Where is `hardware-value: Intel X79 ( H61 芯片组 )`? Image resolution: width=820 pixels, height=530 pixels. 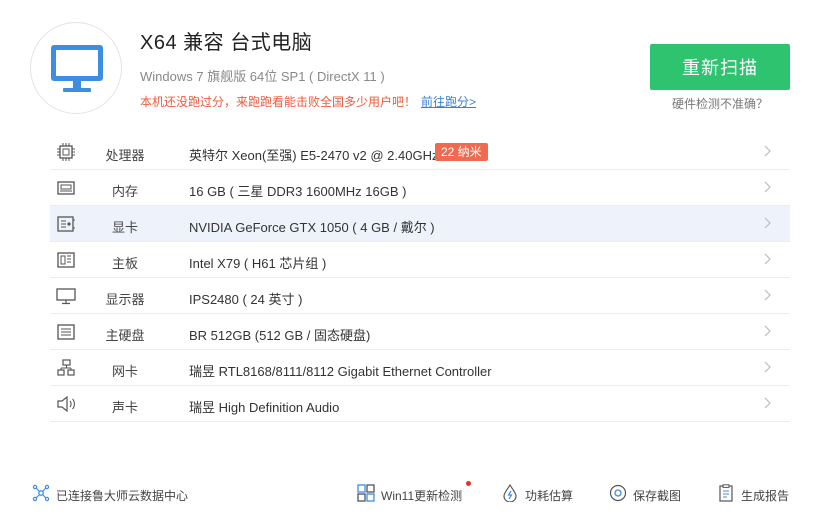 hardware-value: Intel X79 ( H61 芯片组 ) is located at coordinates (258, 263).